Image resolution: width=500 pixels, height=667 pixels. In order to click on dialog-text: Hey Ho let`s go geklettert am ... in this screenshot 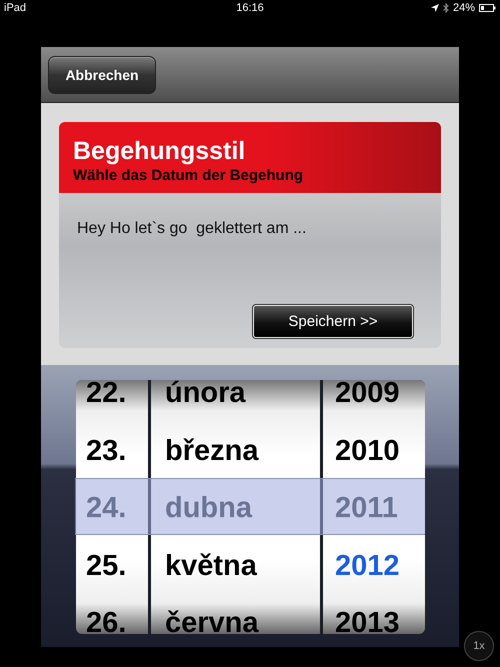, I will do `click(192, 229)`.